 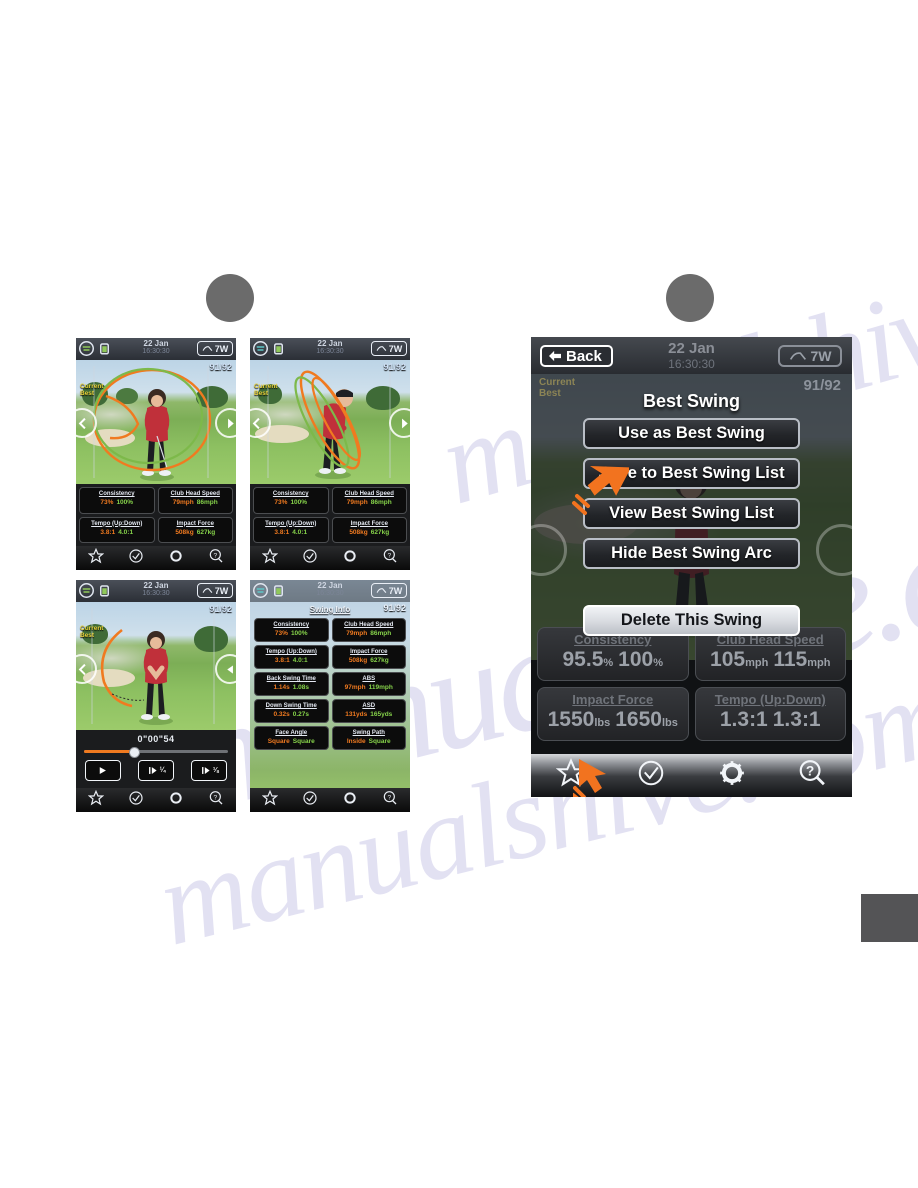 What do you see at coordinates (355, 687) in the screenshot?
I see `stat-current: 97mph` at bounding box center [355, 687].